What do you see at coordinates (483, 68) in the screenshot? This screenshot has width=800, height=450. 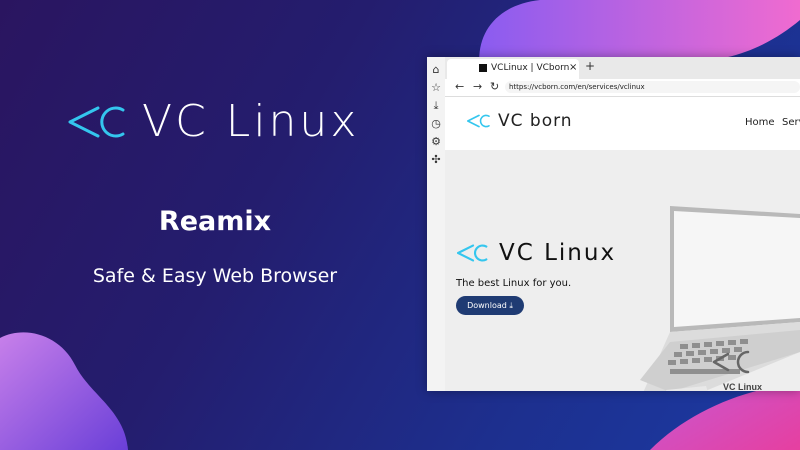 I see `favicon-icon` at bounding box center [483, 68].